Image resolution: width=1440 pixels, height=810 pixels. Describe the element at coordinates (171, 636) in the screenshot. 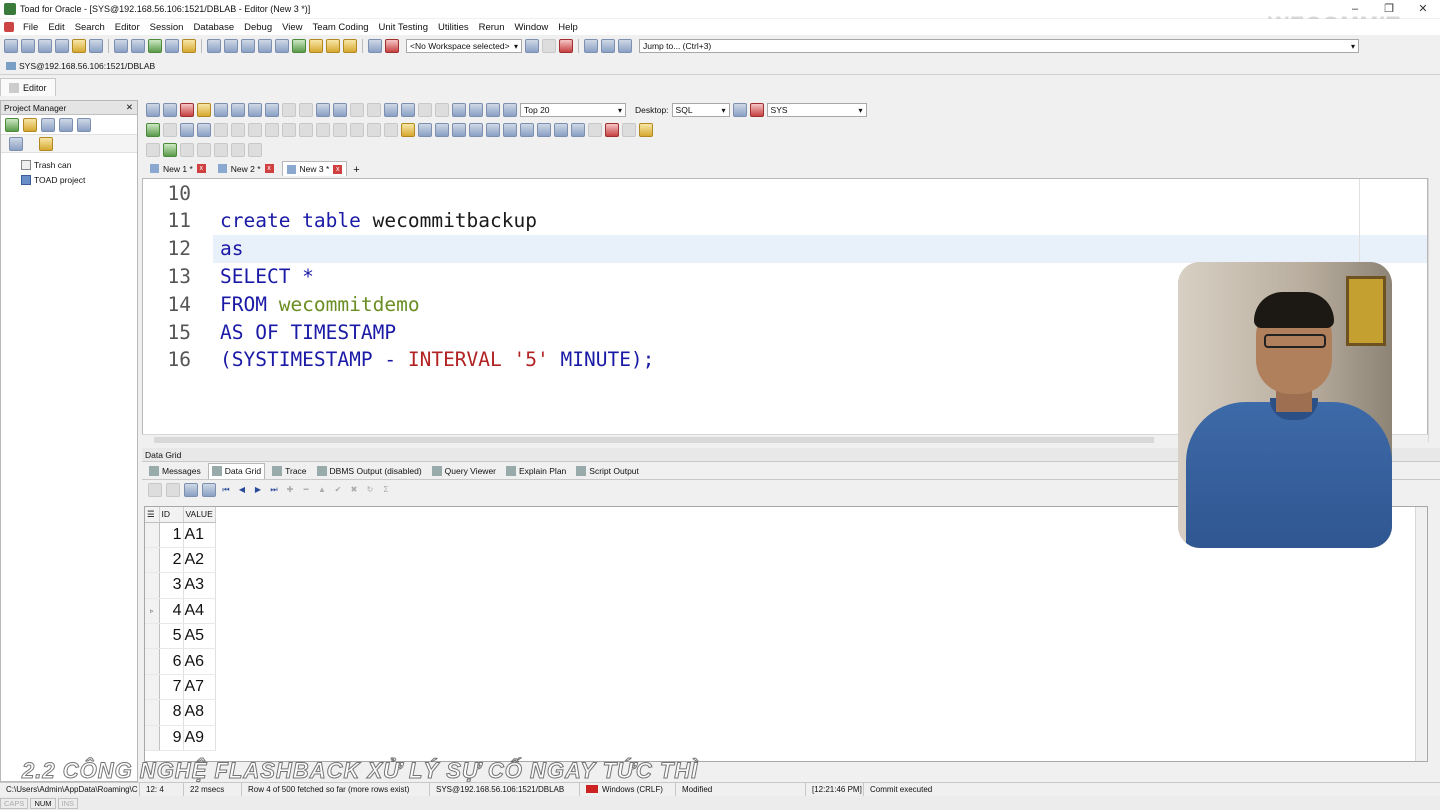

I see `cell-id: 5` at that location.